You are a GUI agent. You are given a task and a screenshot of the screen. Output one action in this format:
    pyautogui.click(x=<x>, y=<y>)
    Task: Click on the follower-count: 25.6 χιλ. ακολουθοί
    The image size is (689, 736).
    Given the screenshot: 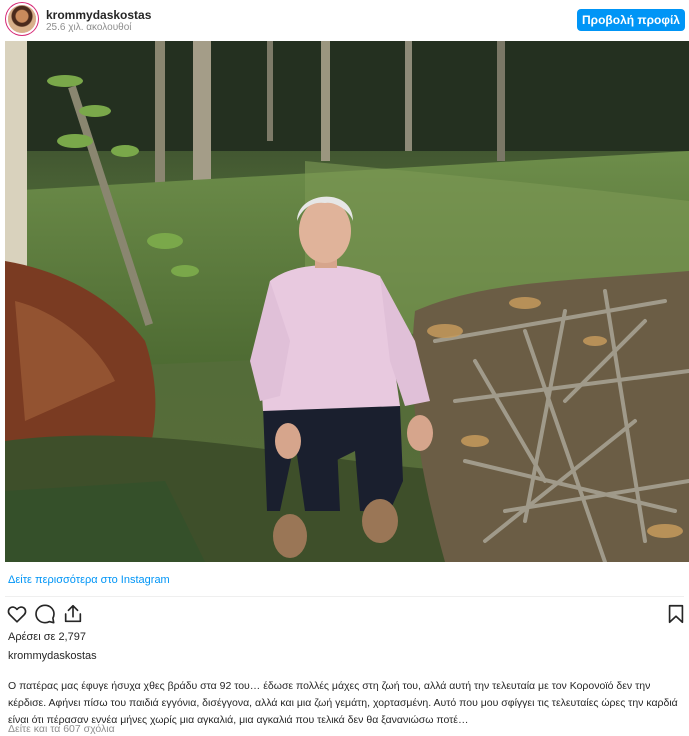 What is the action you would take?
    pyautogui.click(x=89, y=27)
    